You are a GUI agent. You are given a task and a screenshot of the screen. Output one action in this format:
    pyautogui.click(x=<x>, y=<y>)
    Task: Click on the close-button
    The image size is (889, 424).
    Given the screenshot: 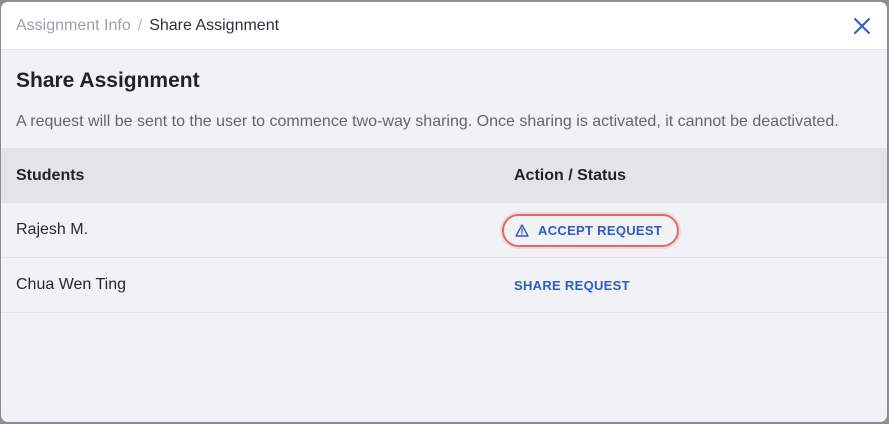 What is the action you would take?
    pyautogui.click(x=862, y=26)
    